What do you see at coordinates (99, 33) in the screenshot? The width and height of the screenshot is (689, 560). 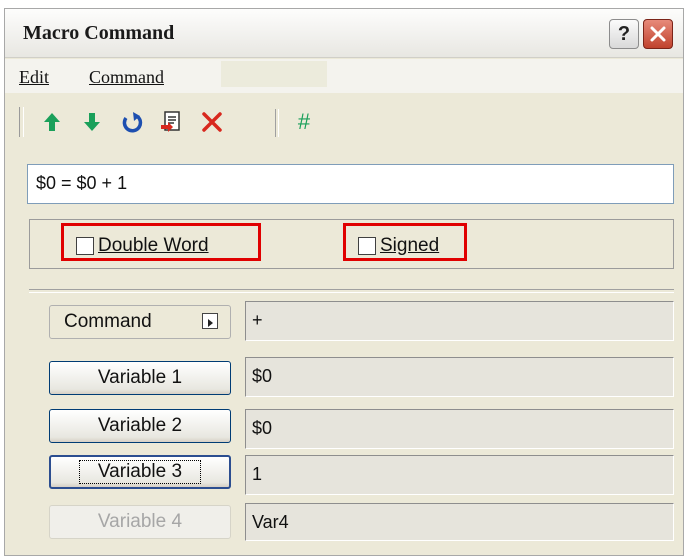 I see `window-title: Macro Command` at bounding box center [99, 33].